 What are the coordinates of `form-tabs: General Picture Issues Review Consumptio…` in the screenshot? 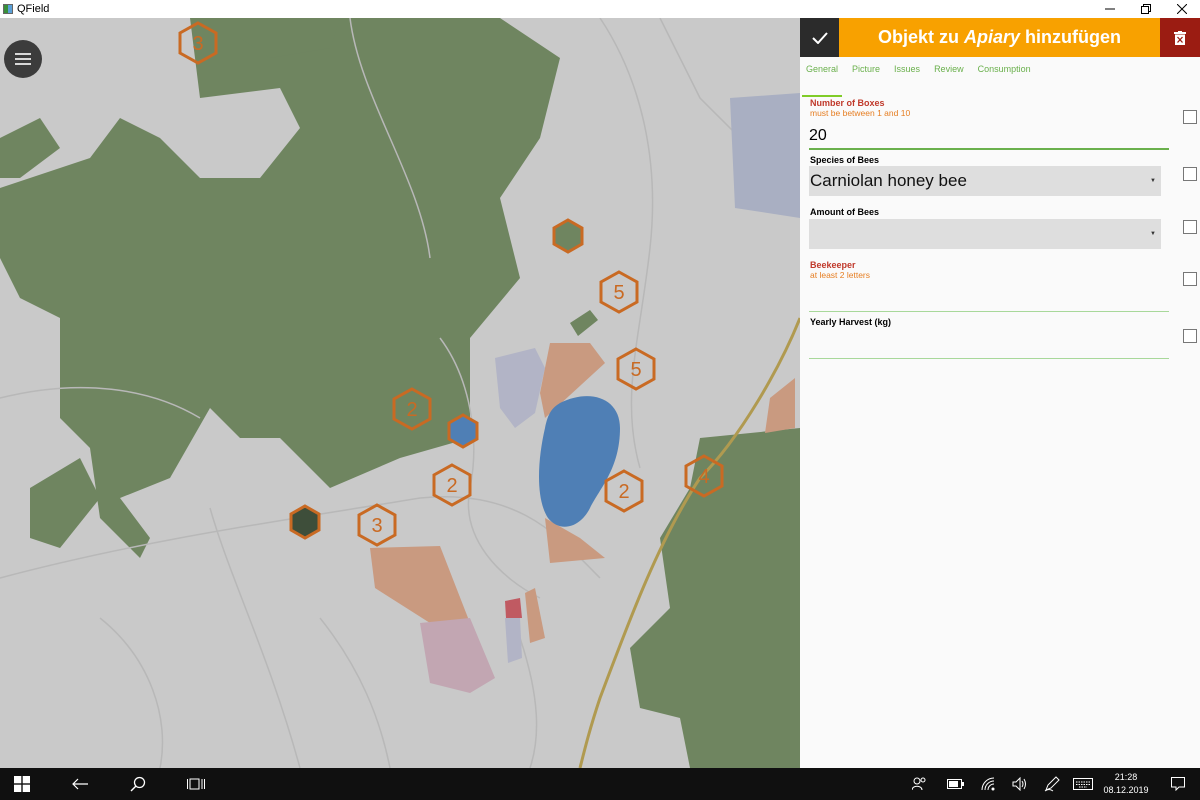 It's located at (1000, 71).